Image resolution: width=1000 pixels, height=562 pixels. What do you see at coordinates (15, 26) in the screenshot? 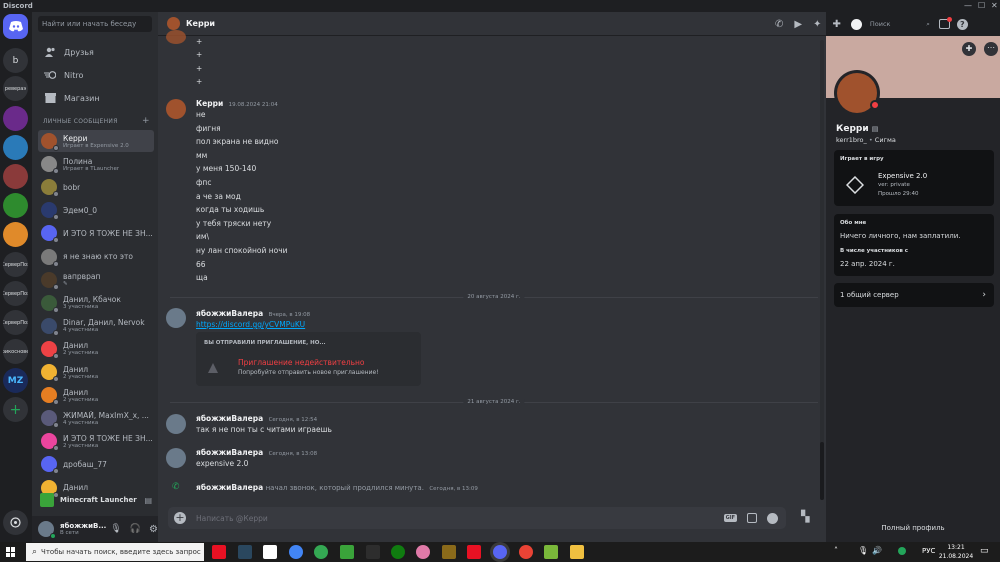
I see `home-dm-button` at bounding box center [15, 26].